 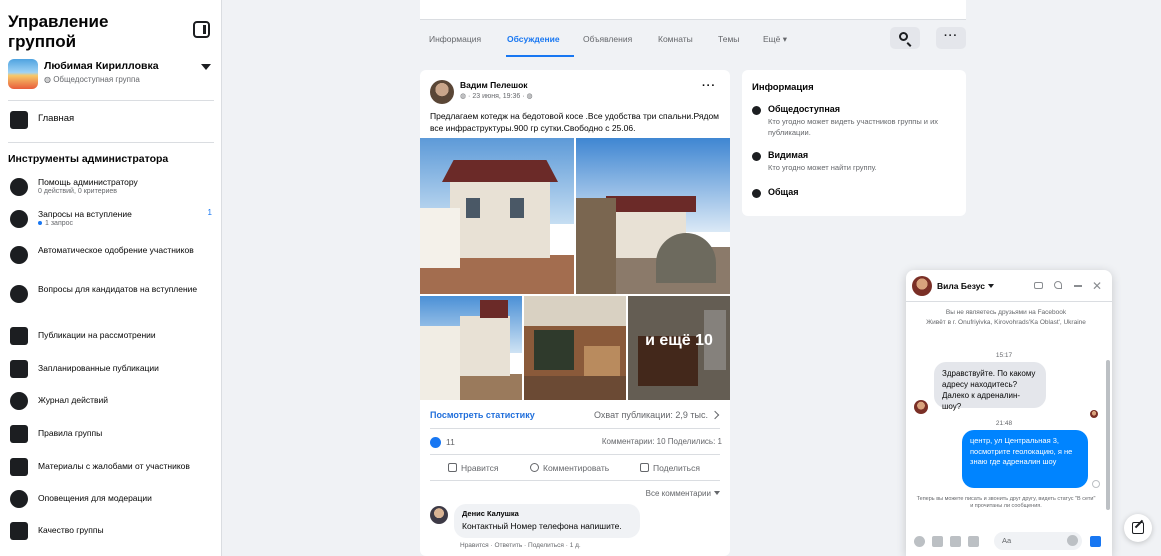 I want to click on sidebar-item-sub: 0 действий, 0 критериев, so click(x=77, y=191).